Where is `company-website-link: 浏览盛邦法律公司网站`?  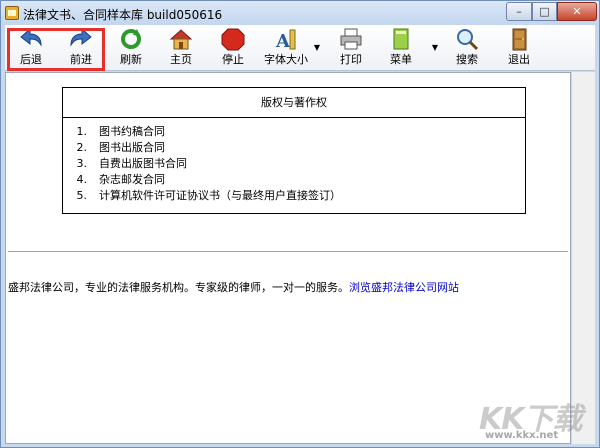 company-website-link: 浏览盛邦法律公司网站 is located at coordinates (404, 287).